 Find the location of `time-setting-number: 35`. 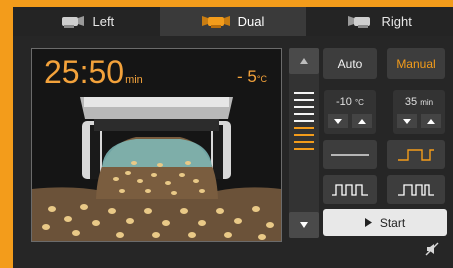

time-setting-number: 35 is located at coordinates (411, 102).